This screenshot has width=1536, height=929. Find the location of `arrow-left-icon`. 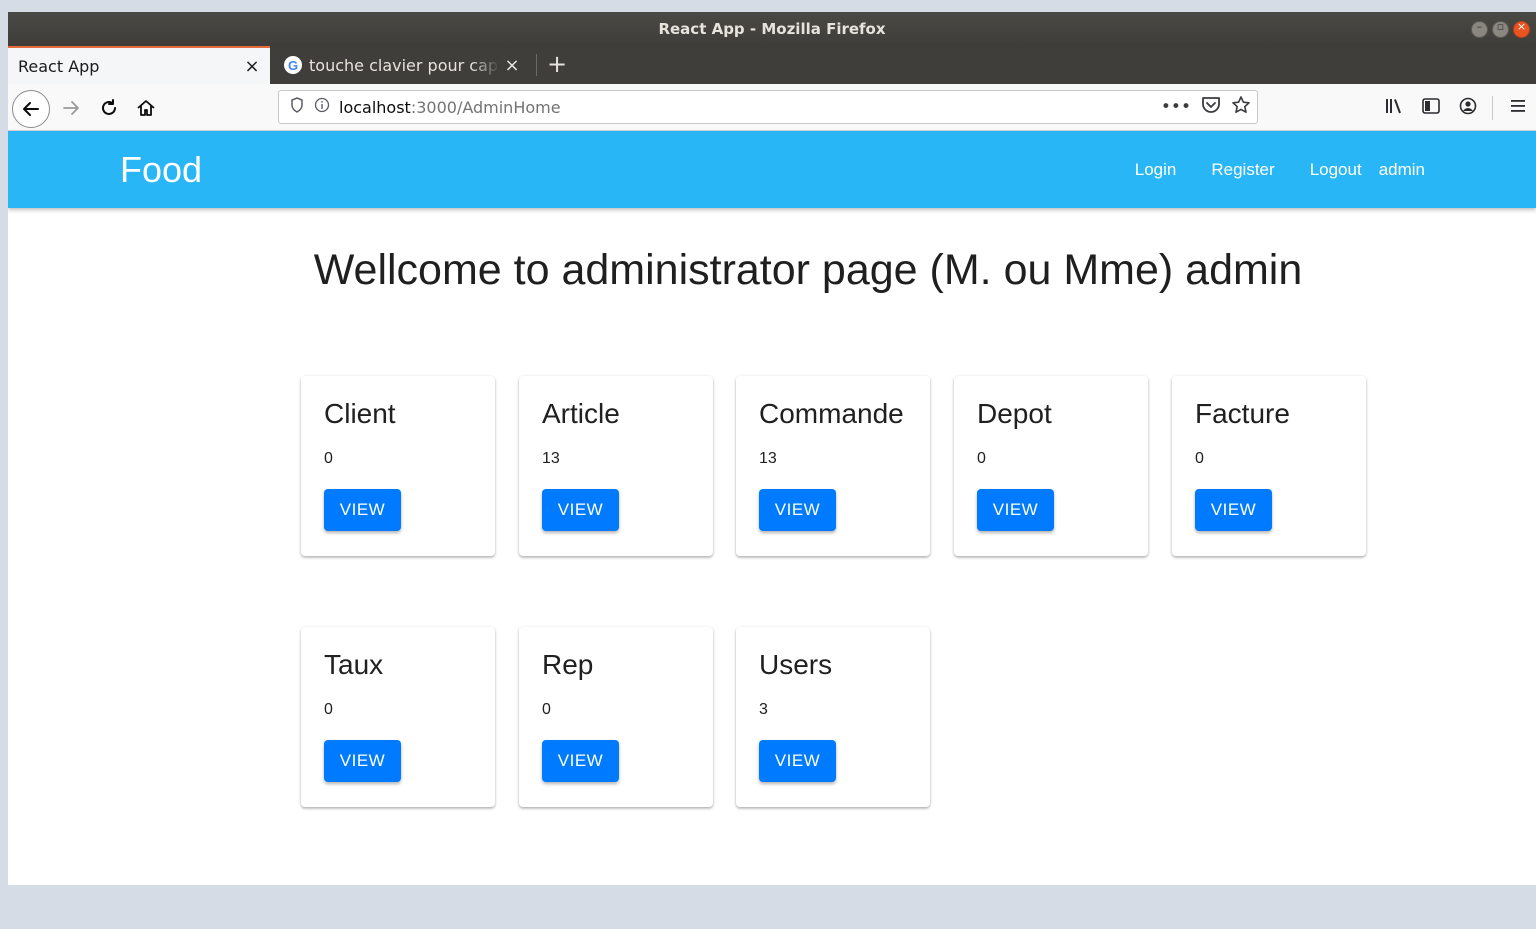

arrow-left-icon is located at coordinates (31, 109).